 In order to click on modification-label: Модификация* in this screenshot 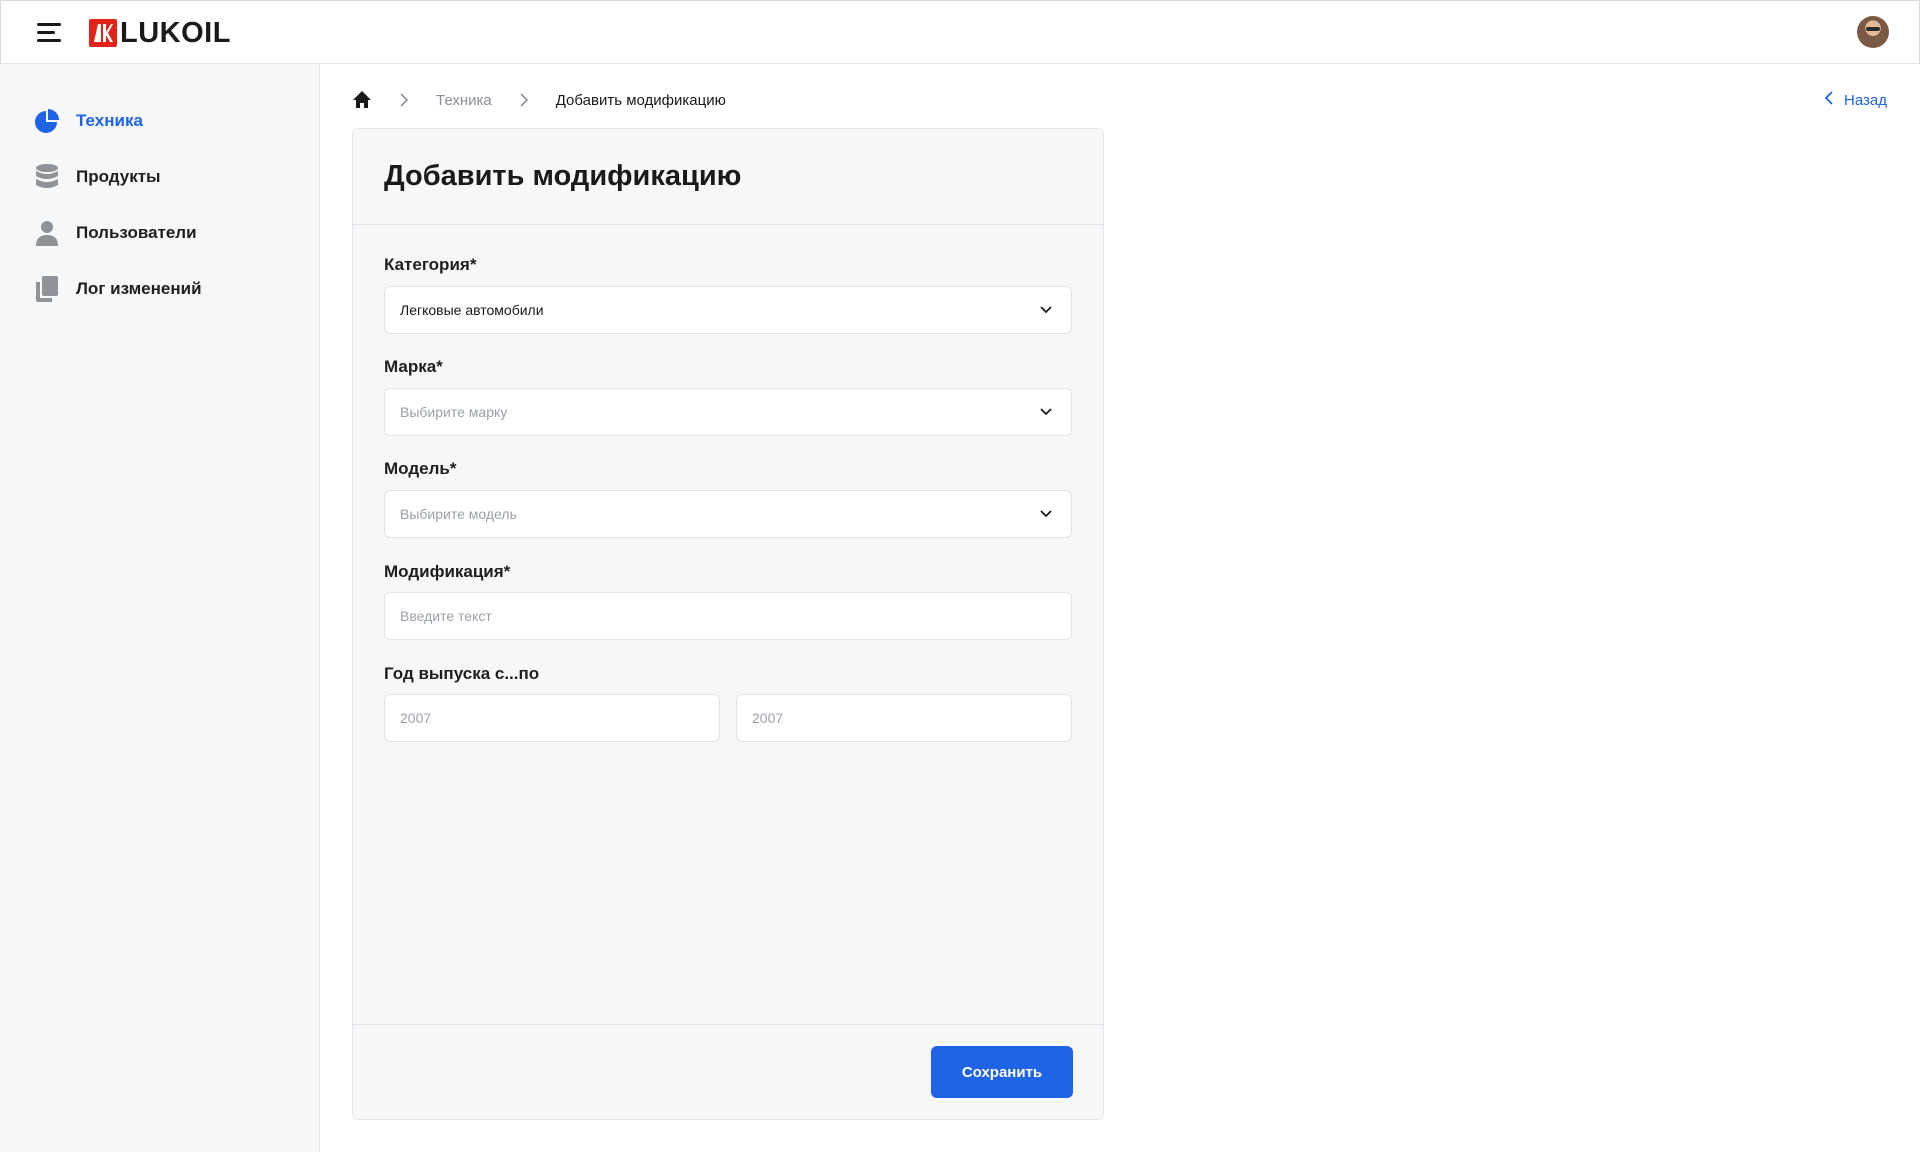, I will do `click(447, 571)`.